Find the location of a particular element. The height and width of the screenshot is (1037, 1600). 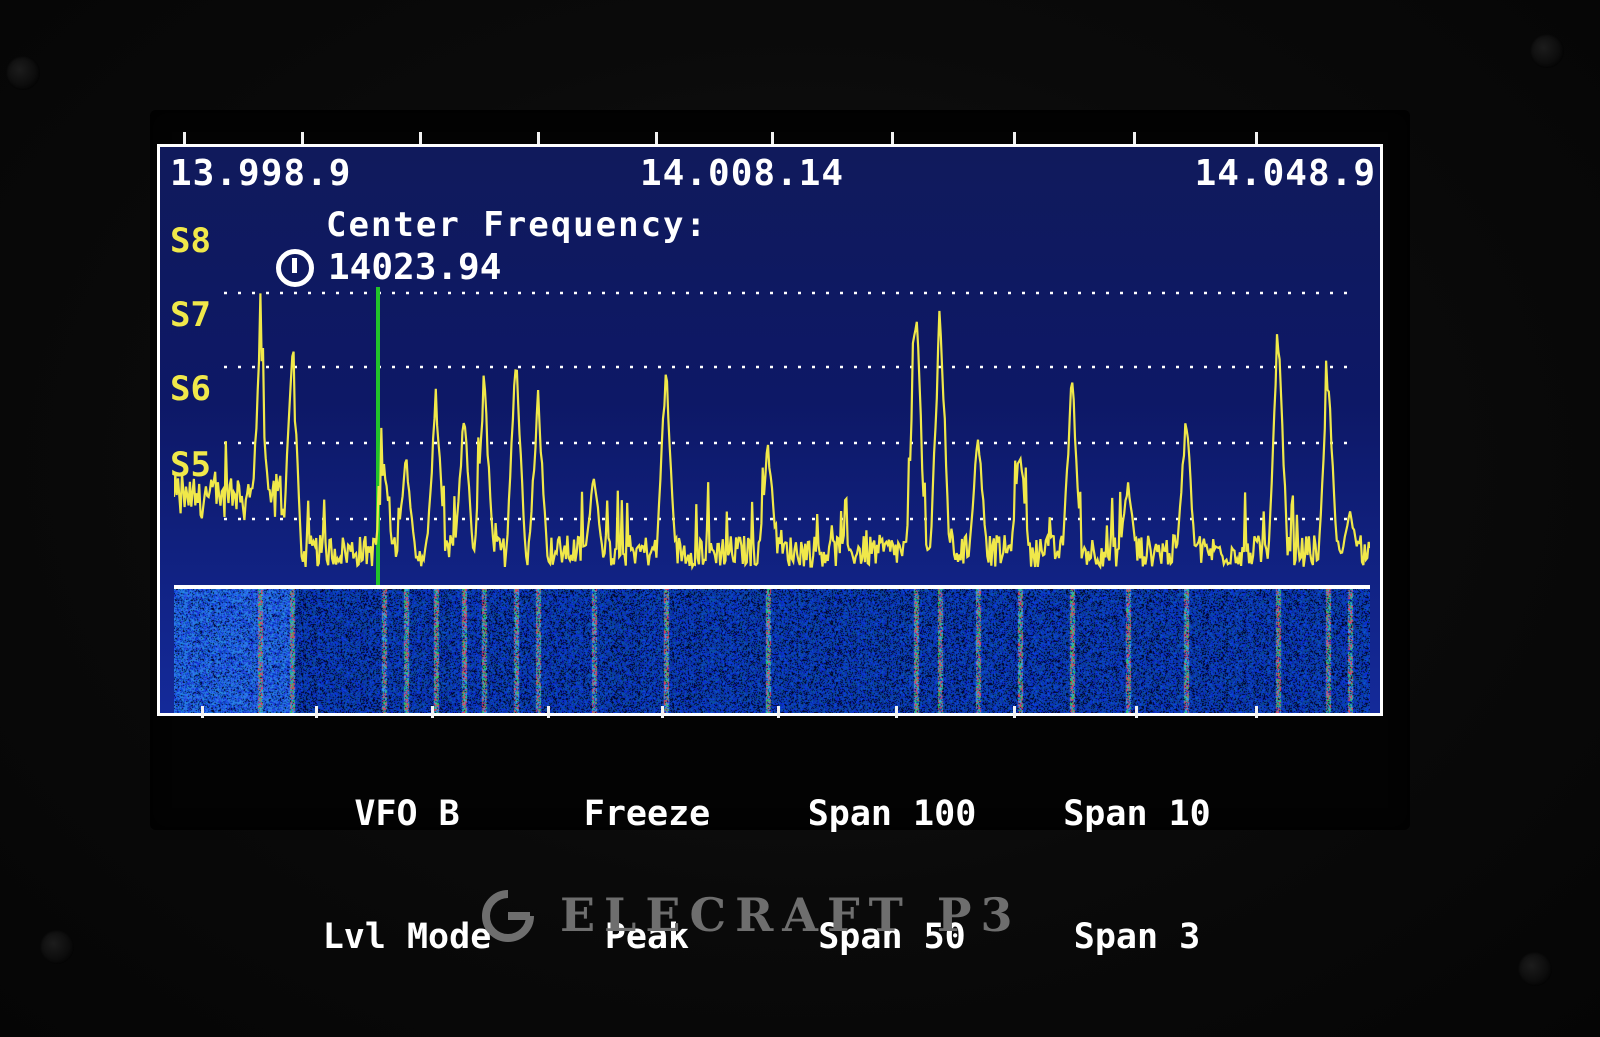

softkey-vfo-b-bottom: Lvl Mode is located at coordinates (407, 937).